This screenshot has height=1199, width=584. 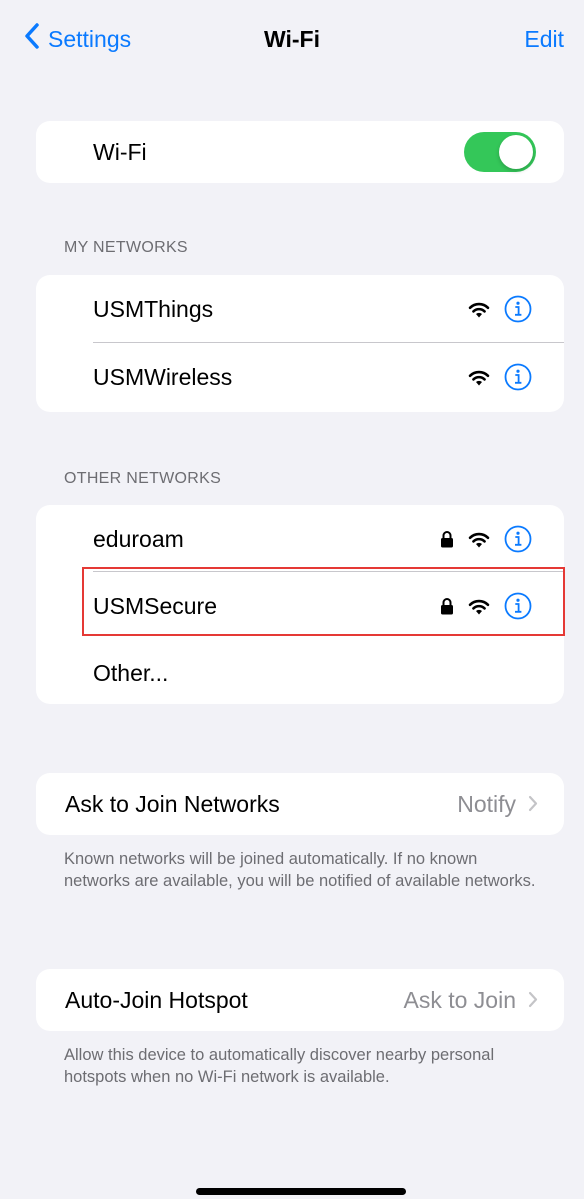 What do you see at coordinates (323, 601) in the screenshot?
I see `highlight-box` at bounding box center [323, 601].